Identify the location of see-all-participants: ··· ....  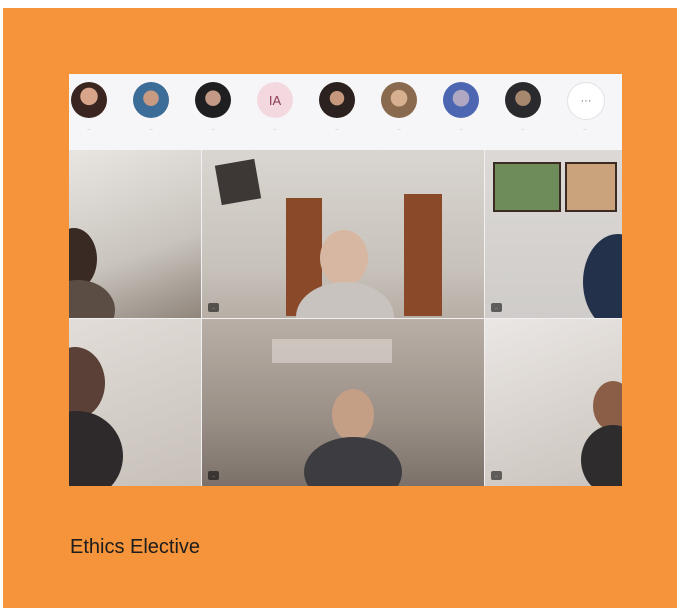
(585, 112).